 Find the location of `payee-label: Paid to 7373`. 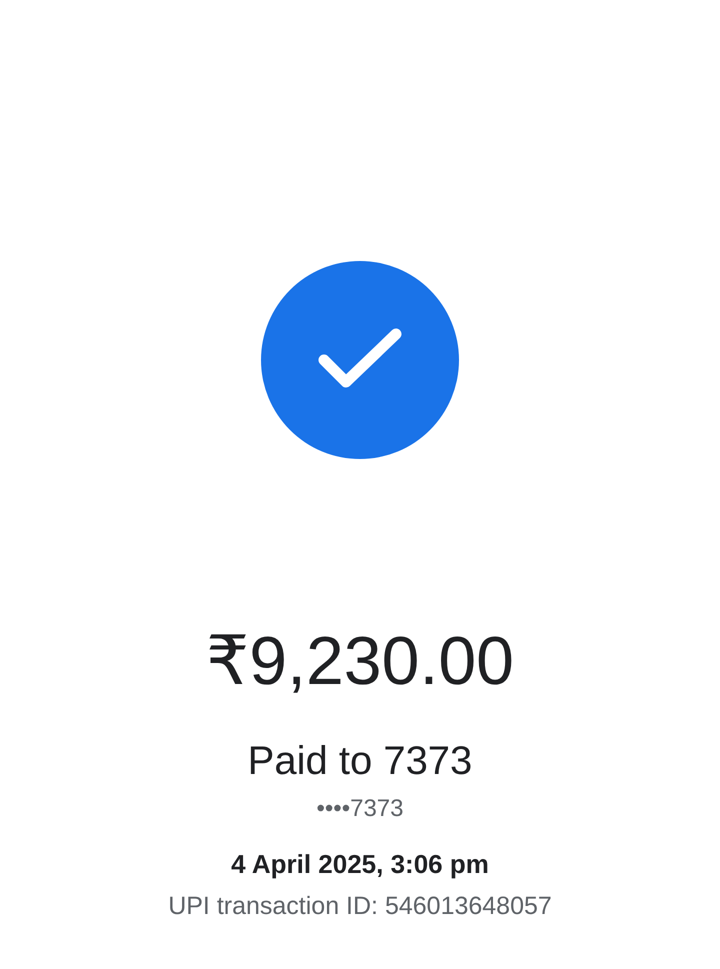

payee-label: Paid to 7373 is located at coordinates (360, 761).